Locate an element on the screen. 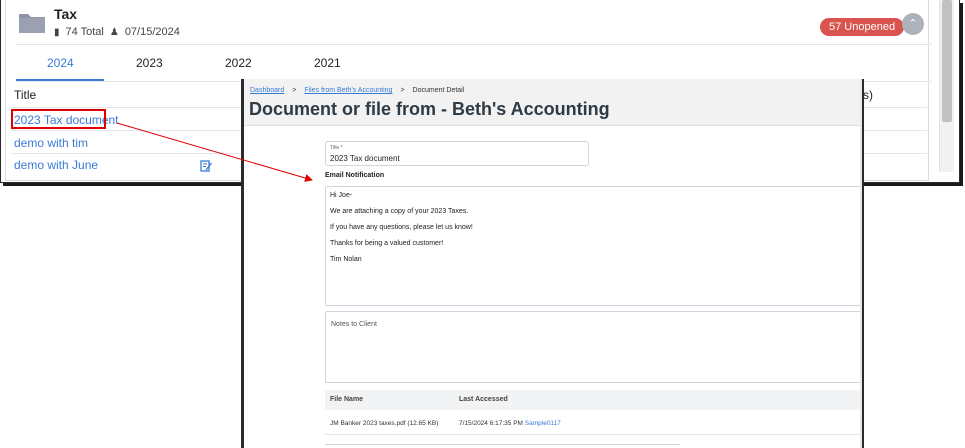 Image resolution: width=965 pixels, height=448 pixels. collapse-button: ⌃ is located at coordinates (913, 24).